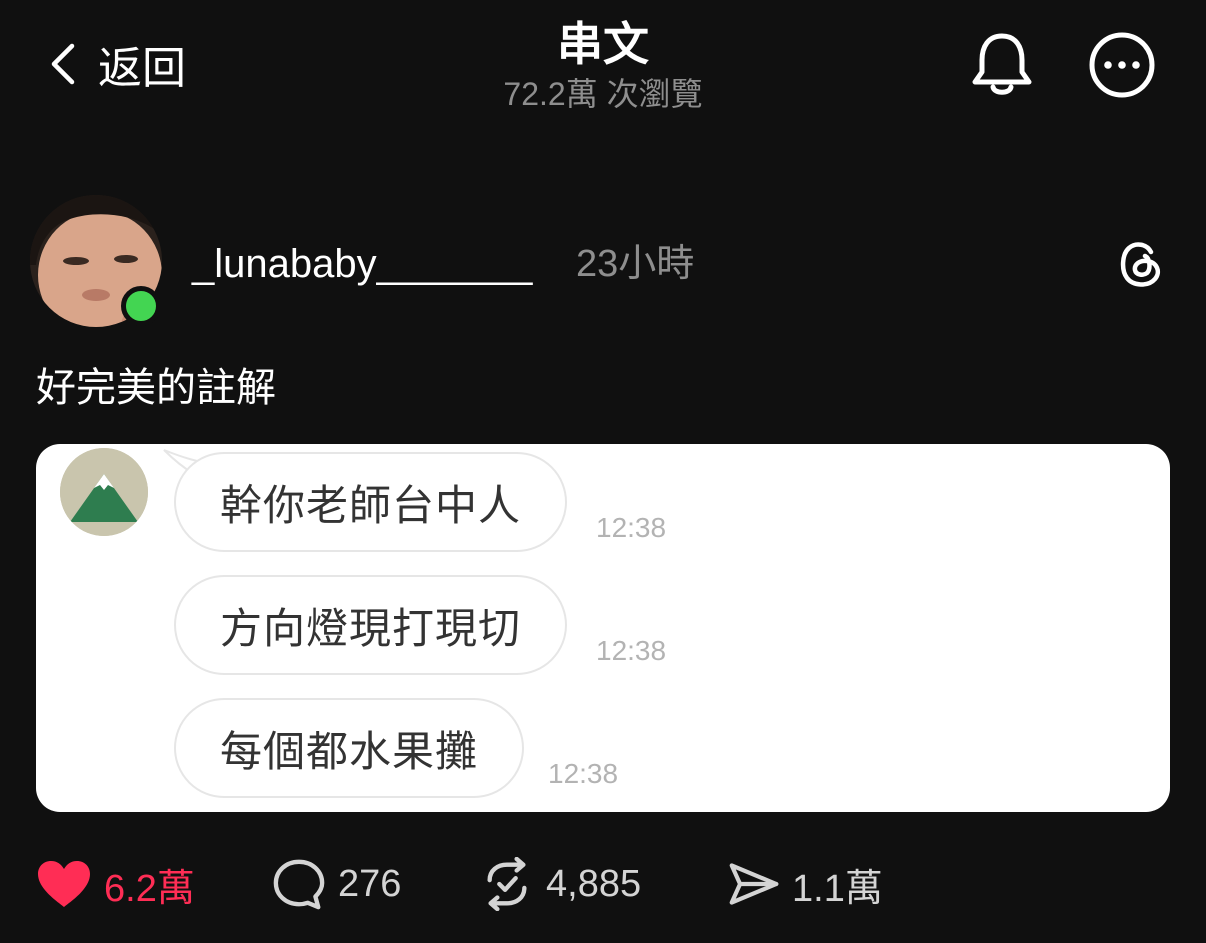 The image size is (1206, 943). I want to click on notification-bell-button, so click(1002, 65).